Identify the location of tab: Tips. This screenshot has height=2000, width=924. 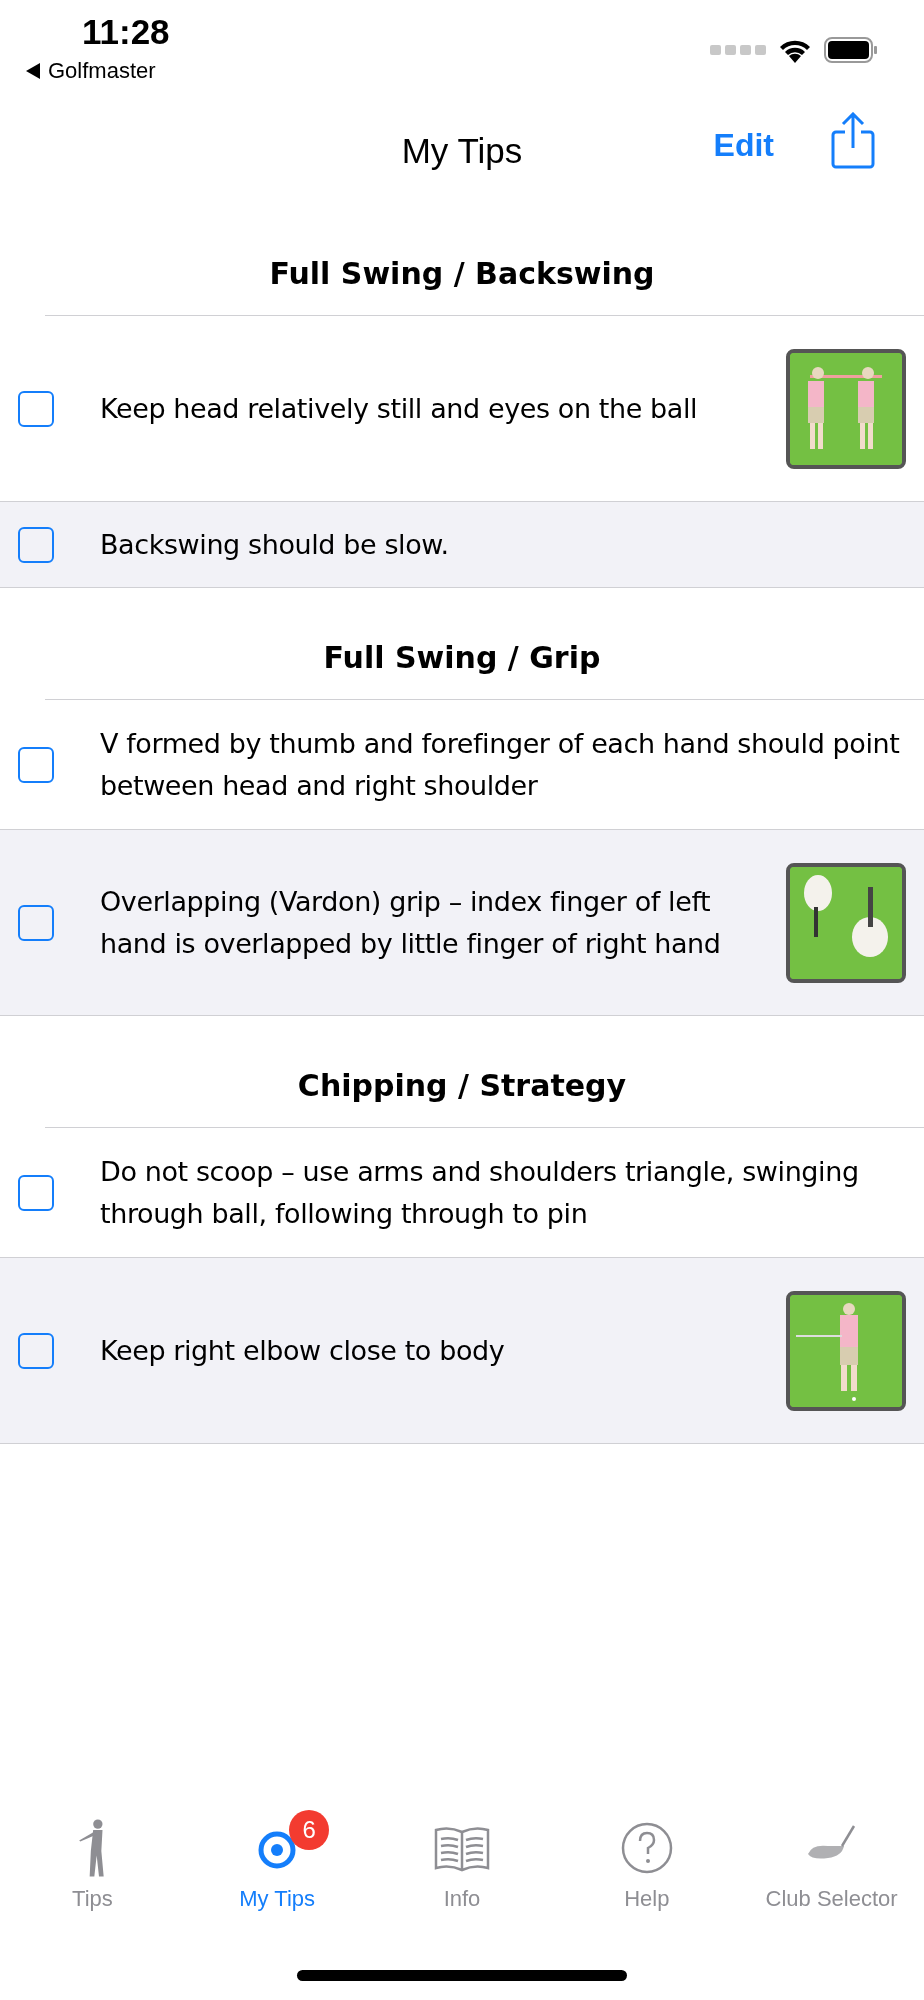
(92, 1861).